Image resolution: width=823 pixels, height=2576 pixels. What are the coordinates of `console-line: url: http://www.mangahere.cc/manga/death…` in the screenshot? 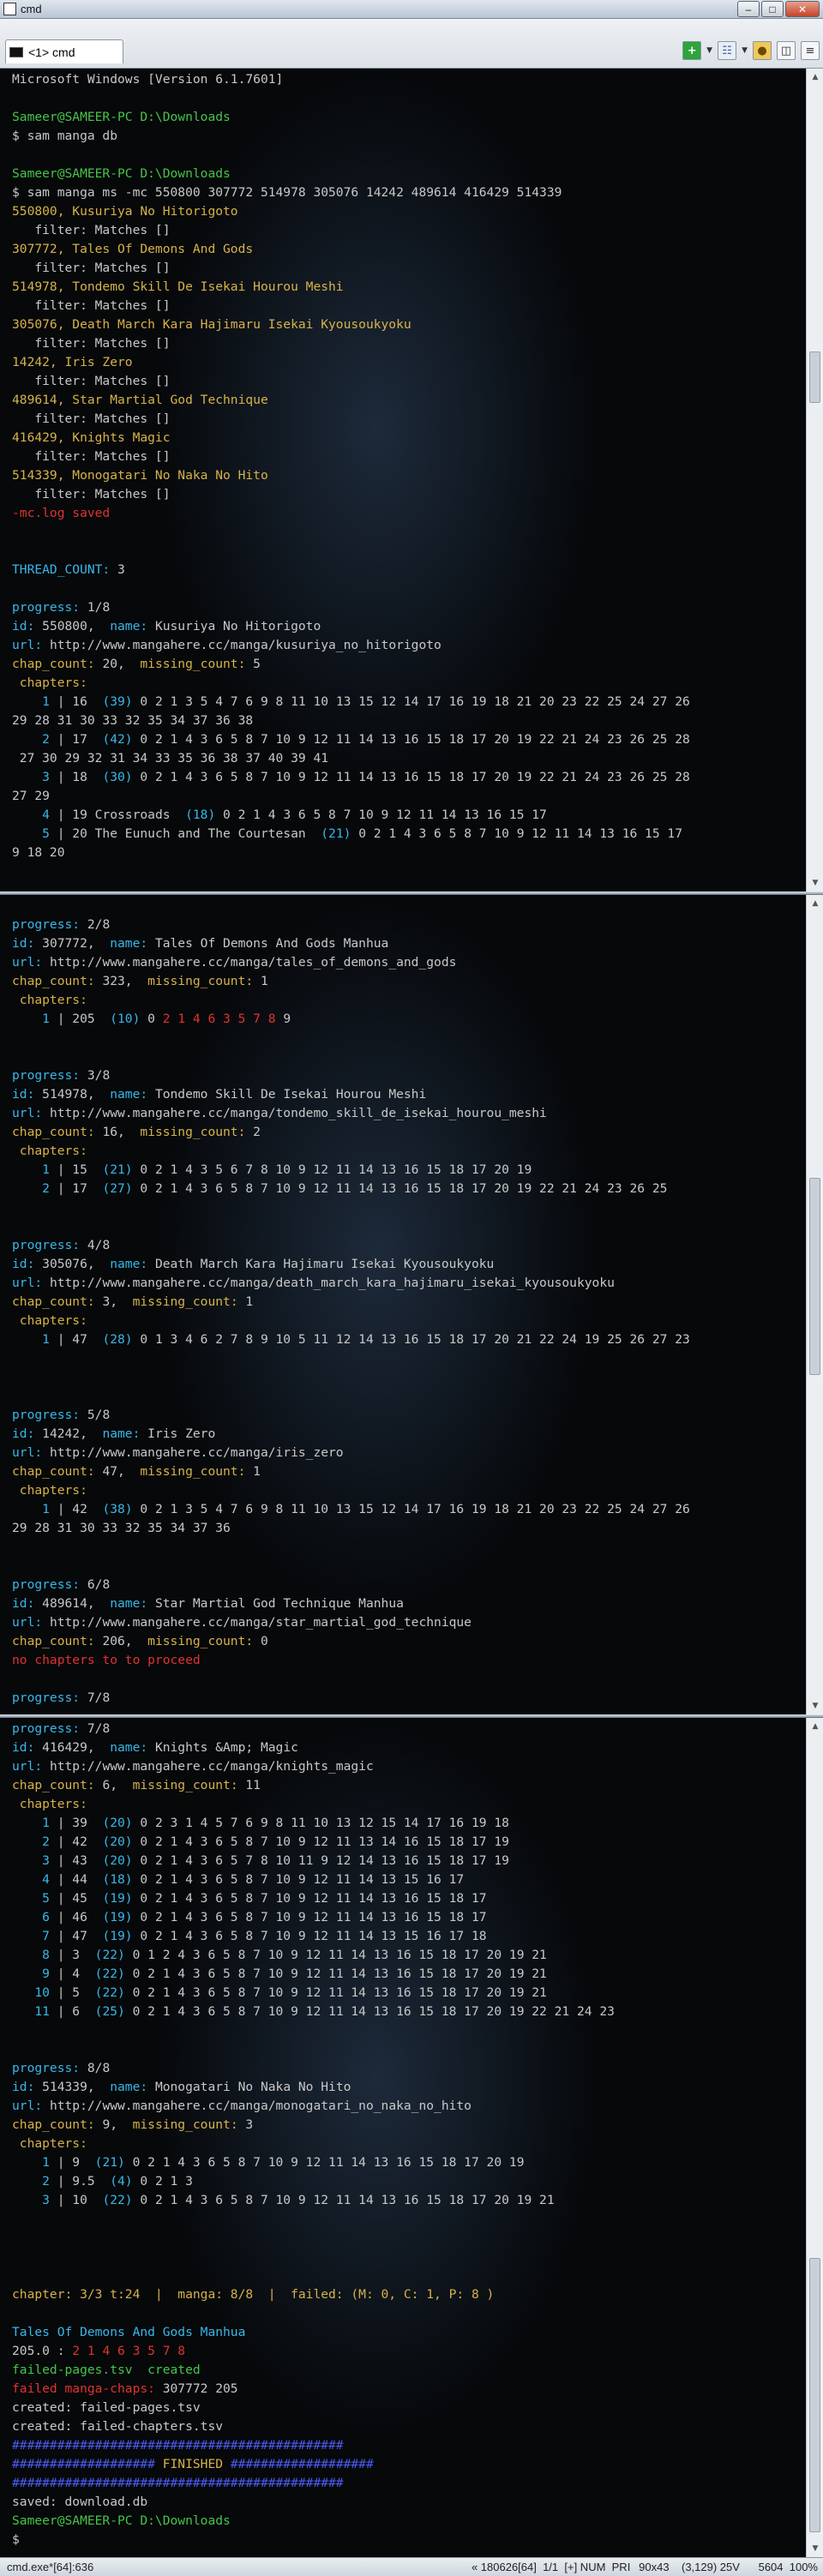 It's located at (409, 1283).